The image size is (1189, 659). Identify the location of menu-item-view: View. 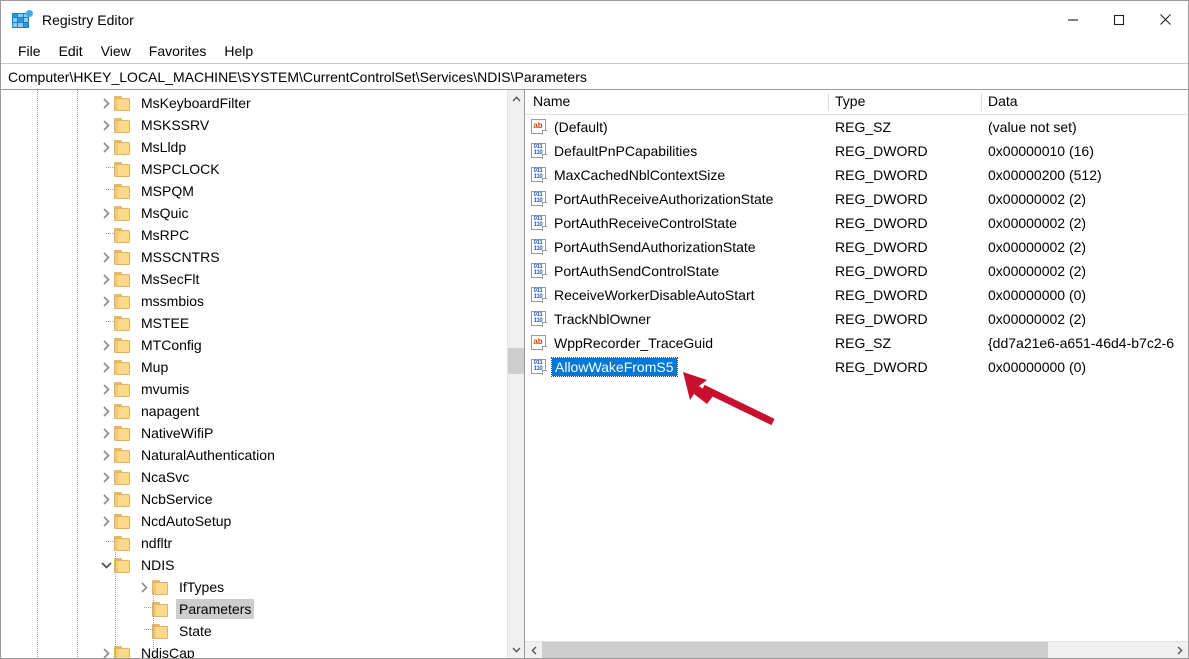
(116, 51).